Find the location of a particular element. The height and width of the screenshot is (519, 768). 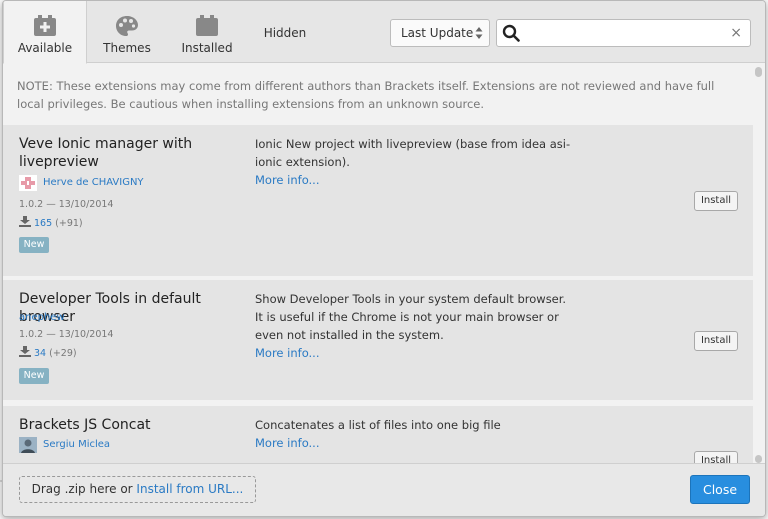

tab-installed: Installed is located at coordinates (207, 32).